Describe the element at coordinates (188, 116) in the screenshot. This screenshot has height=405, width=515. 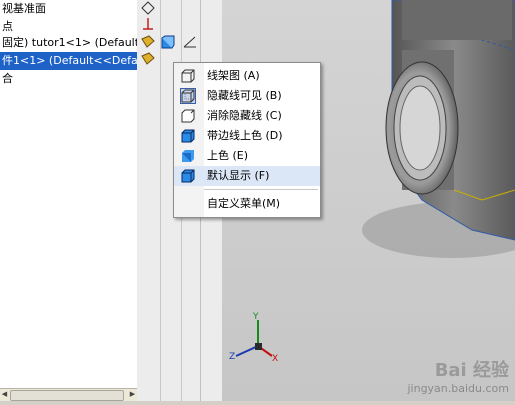
I see `hidden-lines-removed-icon` at that location.